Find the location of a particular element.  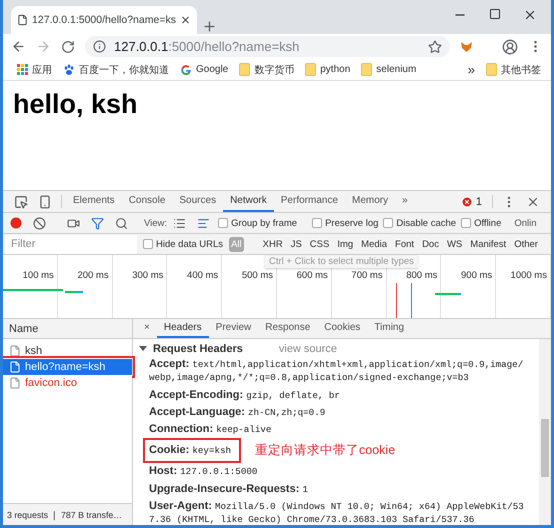

bookmark-label: 其他书签 is located at coordinates (521, 70).